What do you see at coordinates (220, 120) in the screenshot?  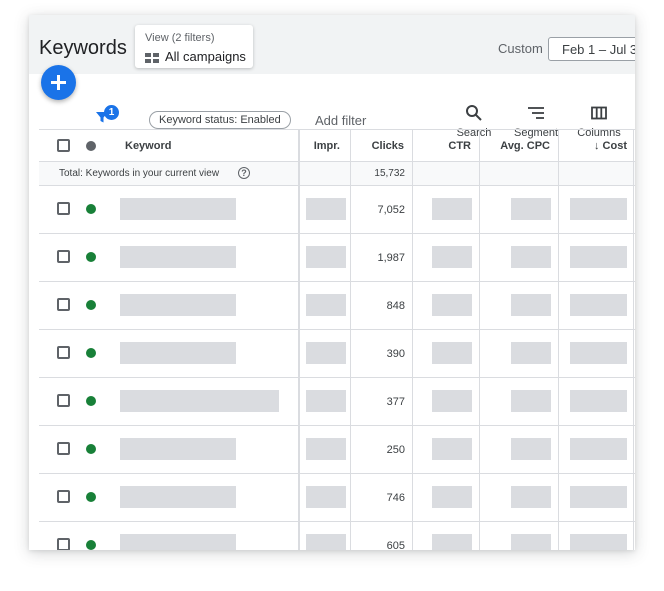 I see `keyword-status-filter-chip: Keyword status: Enabled` at bounding box center [220, 120].